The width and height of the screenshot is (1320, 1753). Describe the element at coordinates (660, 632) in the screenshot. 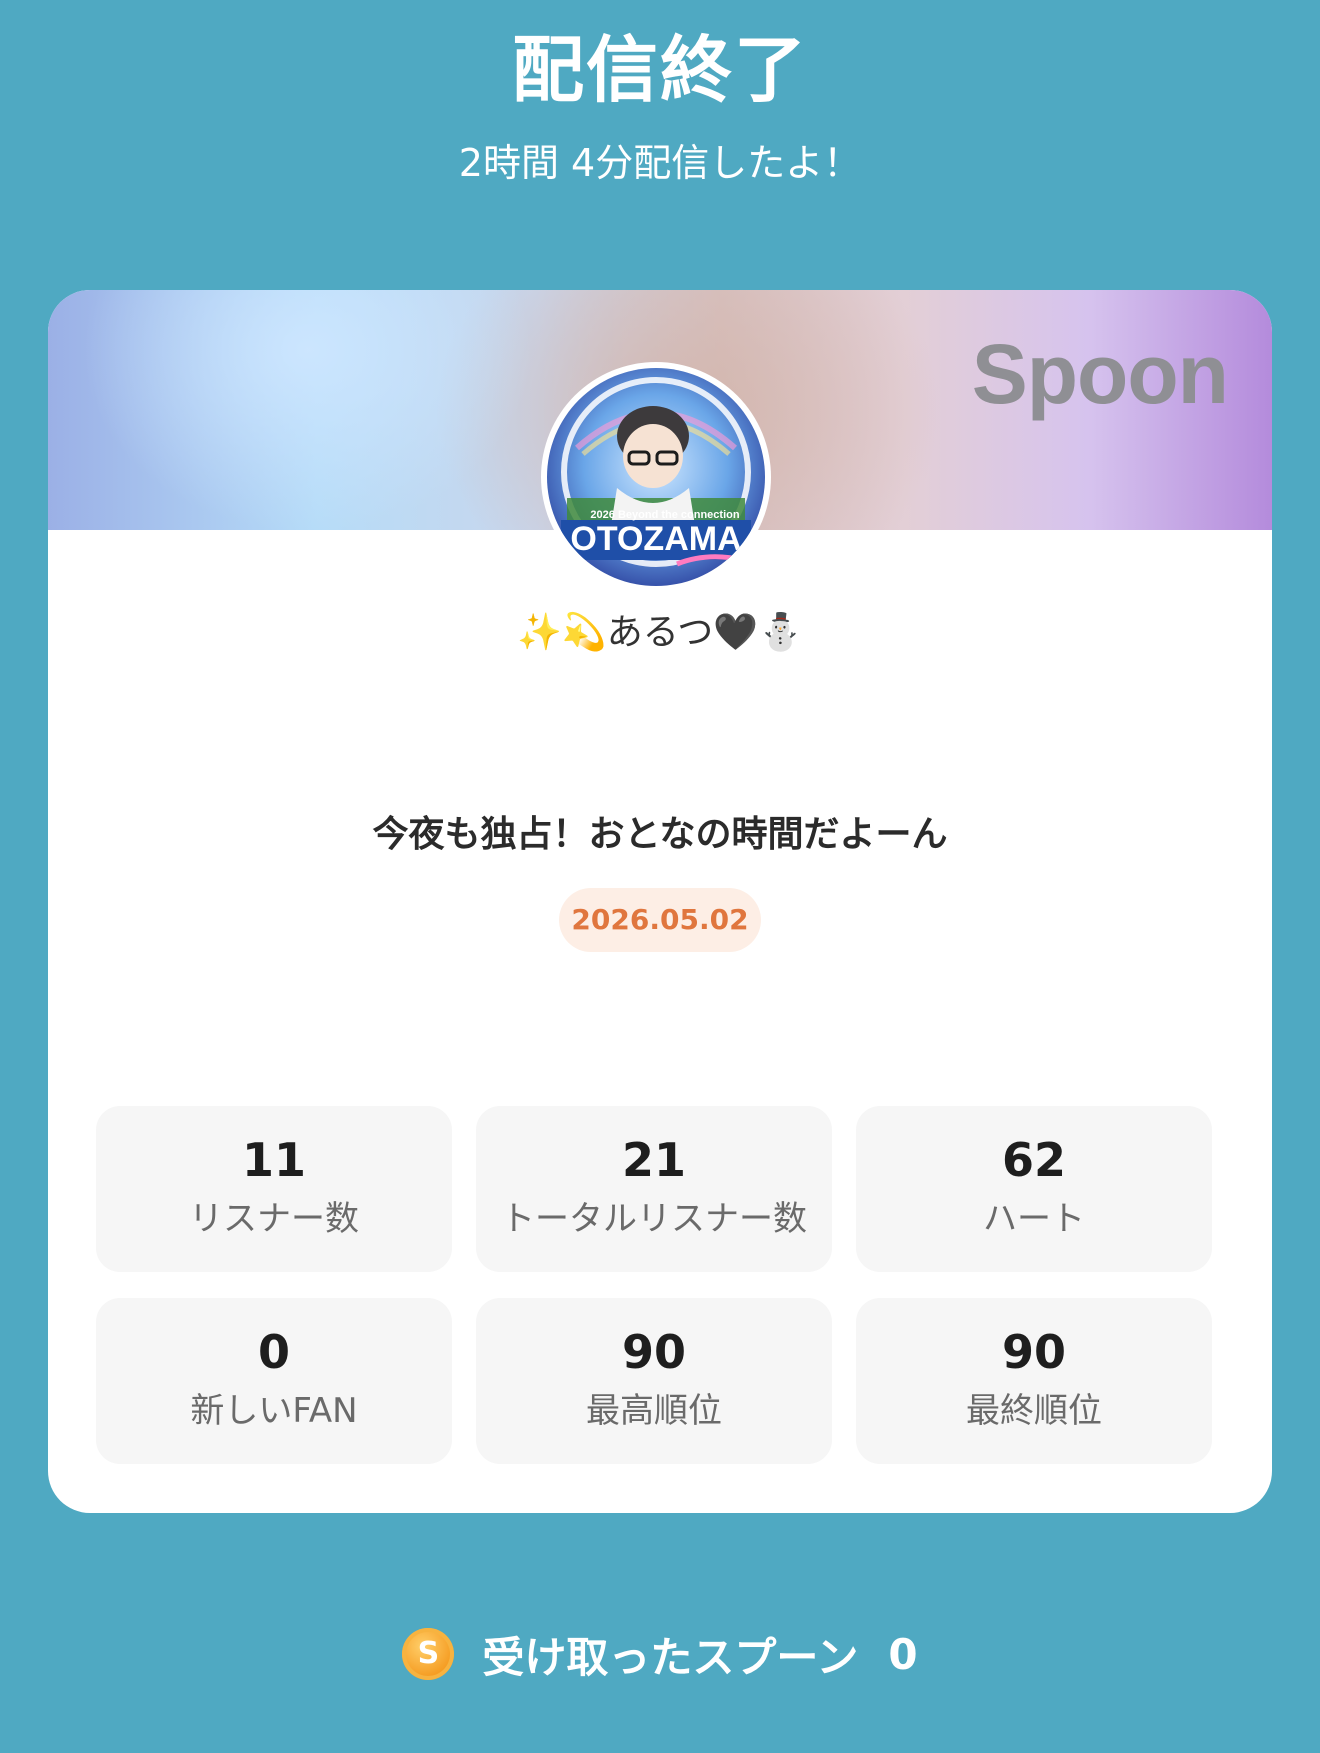

I see `broadcaster-name: ✨💫あるつ🖤⛄` at that location.